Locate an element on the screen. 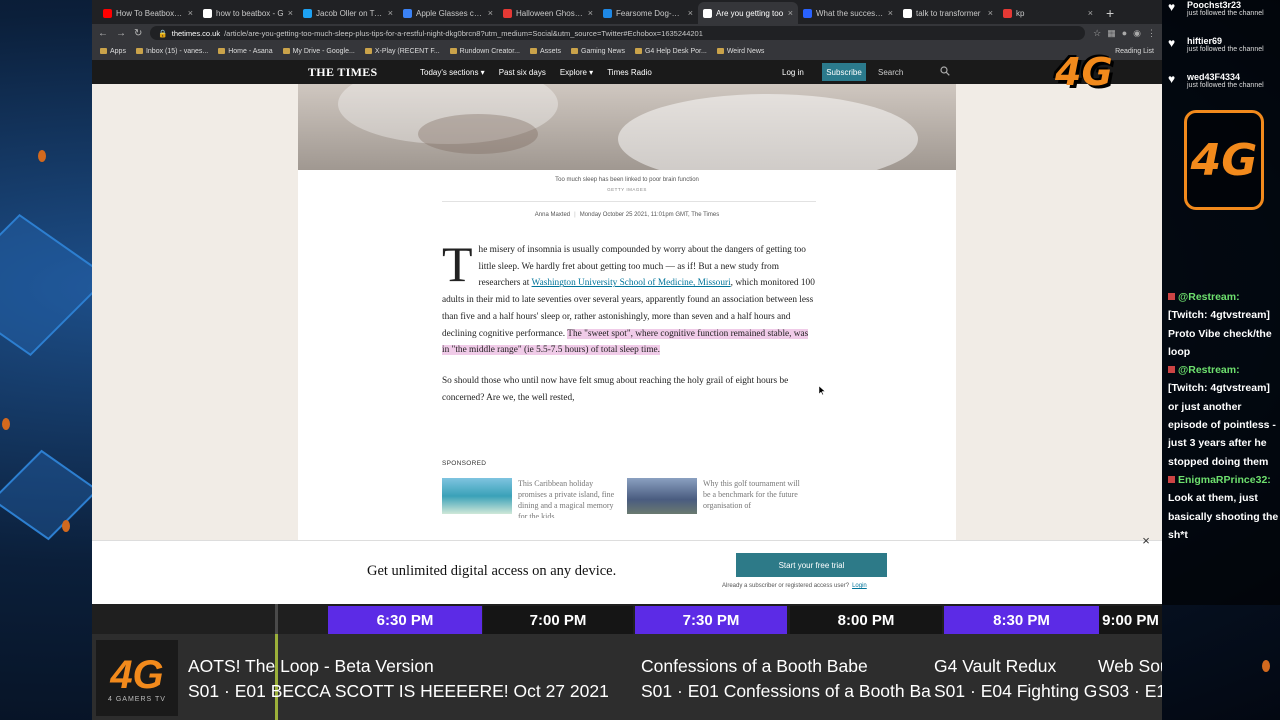 This screenshot has width=1280, height=720. drop-cap: T is located at coordinates (457, 264).